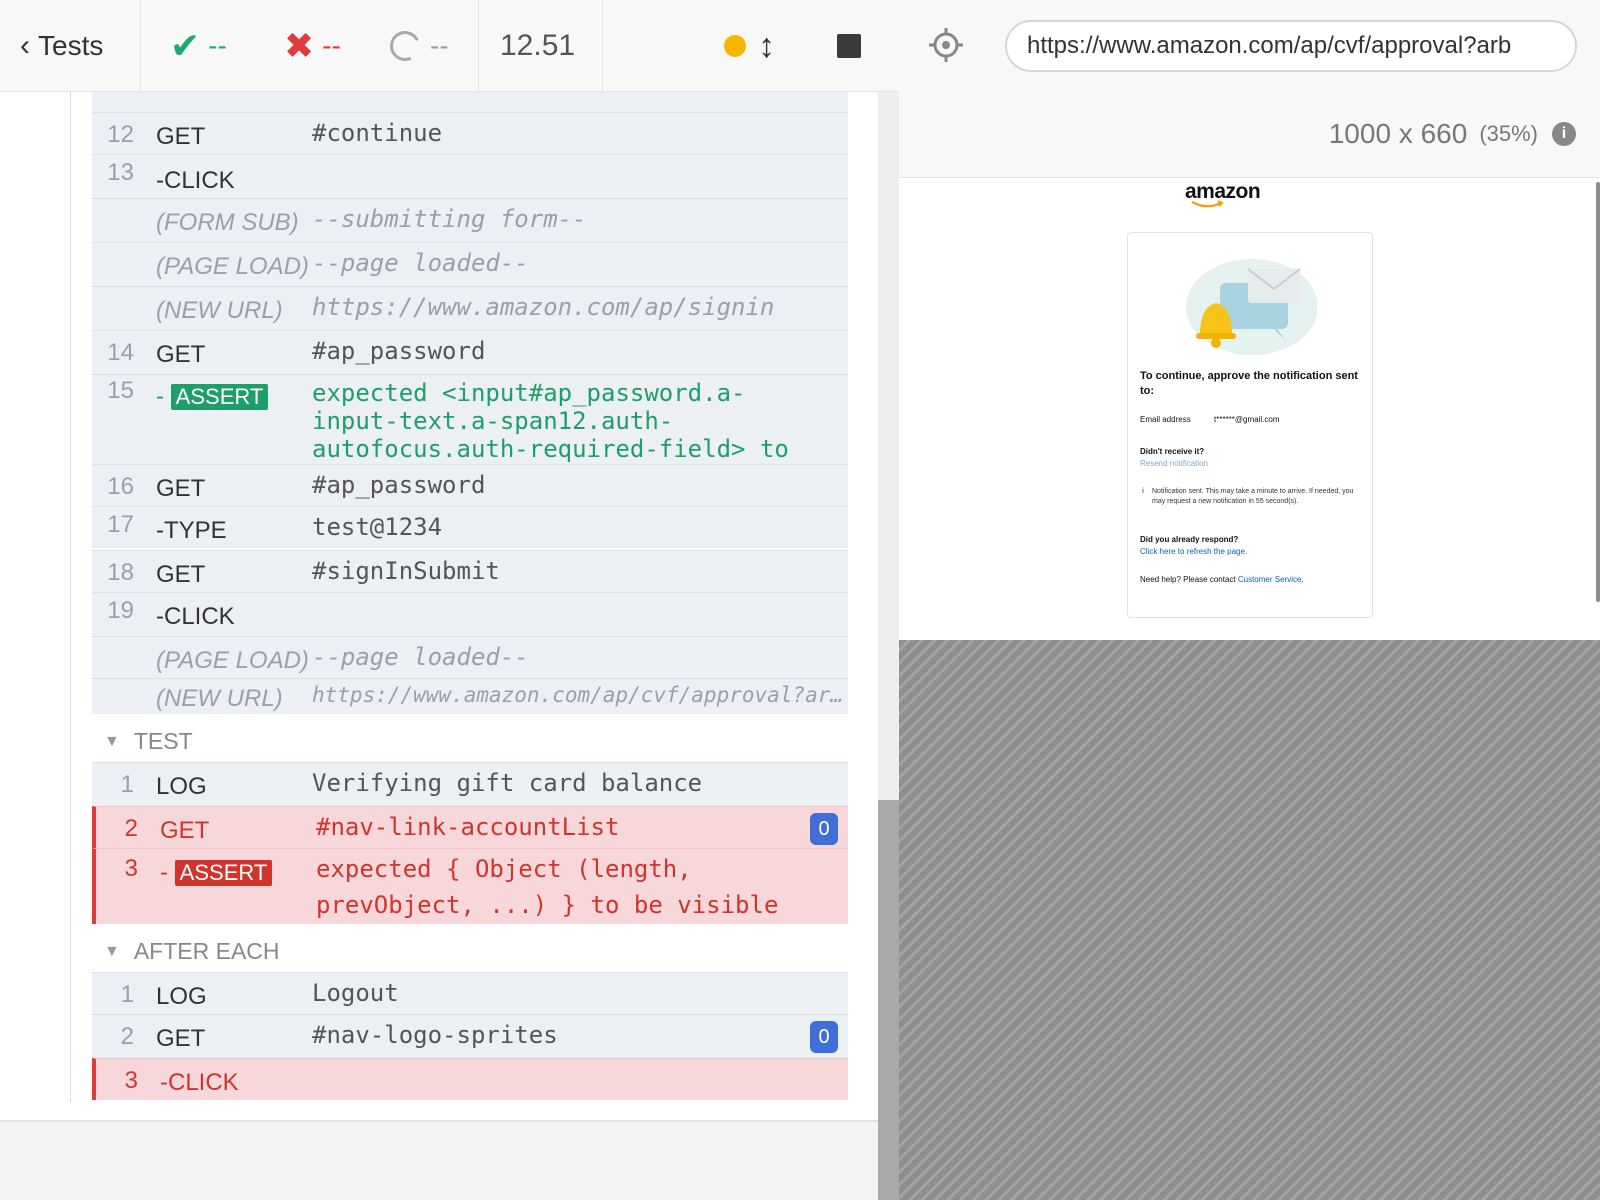 The image size is (1600, 1200). What do you see at coordinates (227, 222) in the screenshot?
I see `event-label: (FORM SUB)` at bounding box center [227, 222].